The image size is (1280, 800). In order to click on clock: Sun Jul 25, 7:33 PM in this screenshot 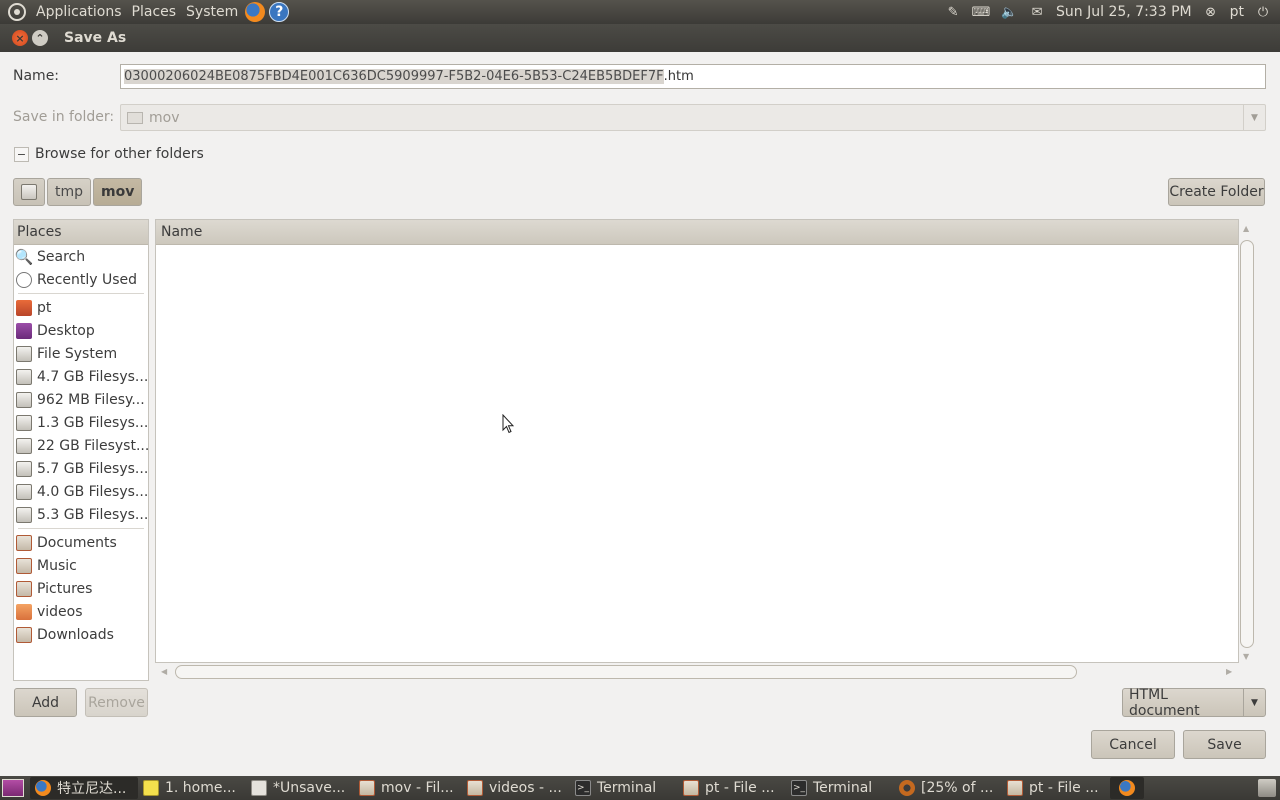, I will do `click(1124, 12)`.